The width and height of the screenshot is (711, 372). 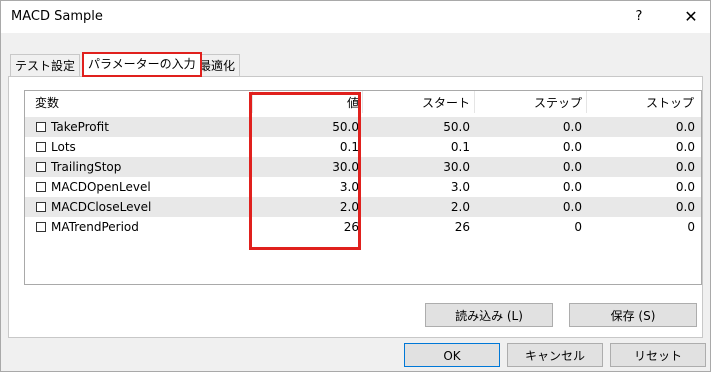 What do you see at coordinates (355, 17) in the screenshot?
I see `title-bar: MACD Sample ? ✕` at bounding box center [355, 17].